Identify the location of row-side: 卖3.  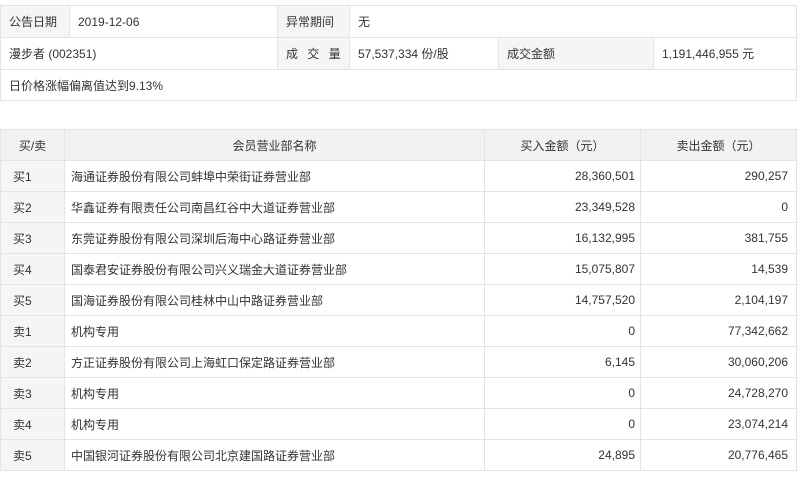
(32, 393).